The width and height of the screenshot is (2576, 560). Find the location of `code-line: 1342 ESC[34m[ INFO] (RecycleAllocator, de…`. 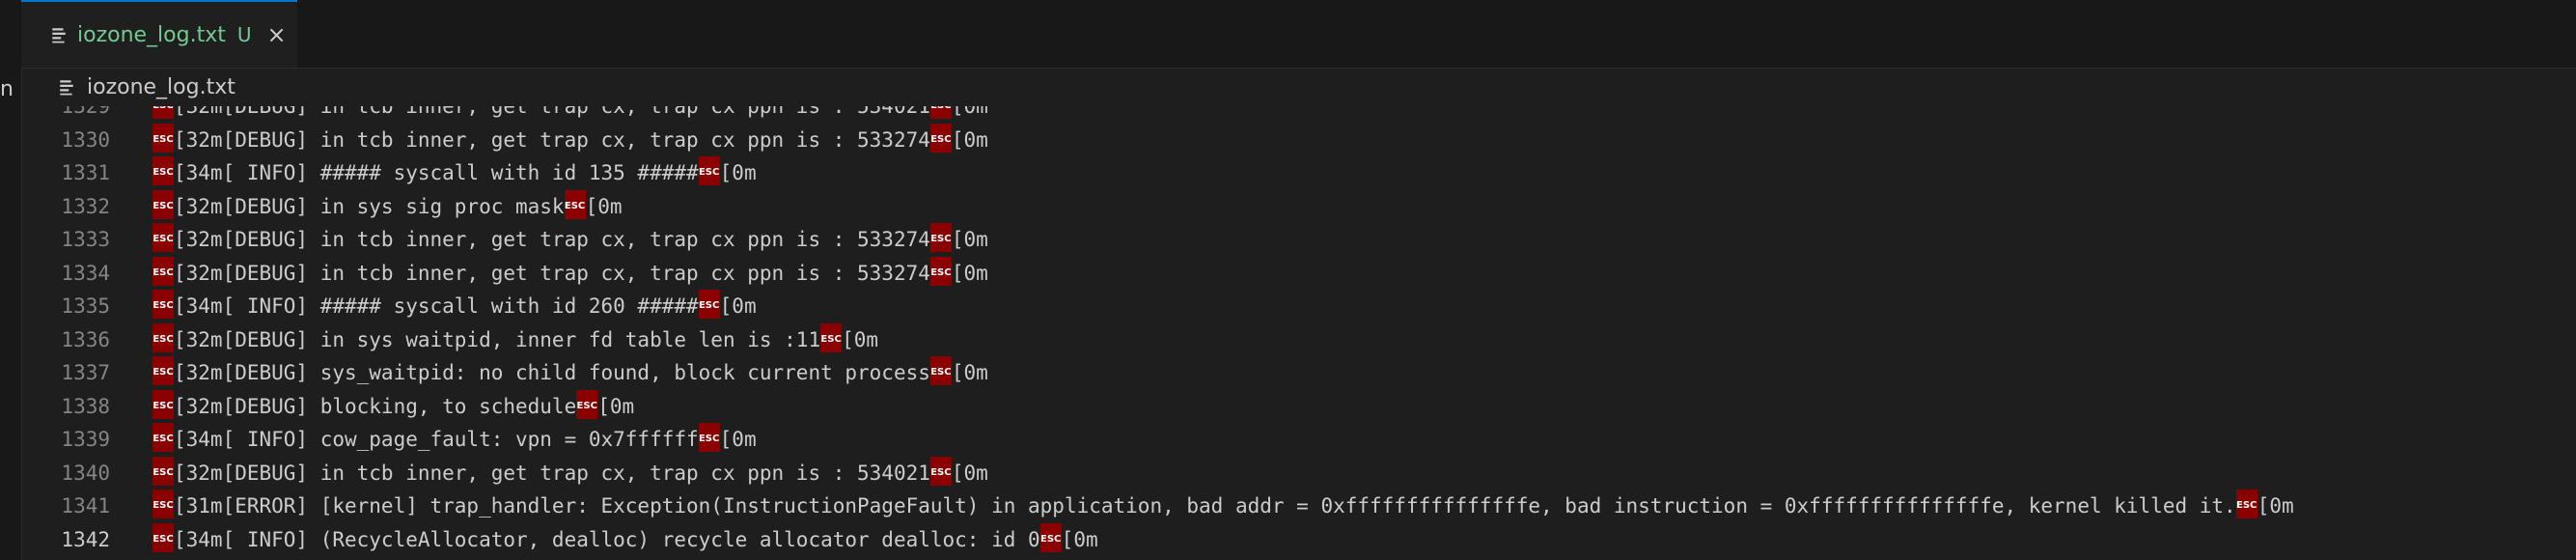

code-line: 1342 ESC[34m[ INFO] (RecycleAllocator, de… is located at coordinates (1295, 539).